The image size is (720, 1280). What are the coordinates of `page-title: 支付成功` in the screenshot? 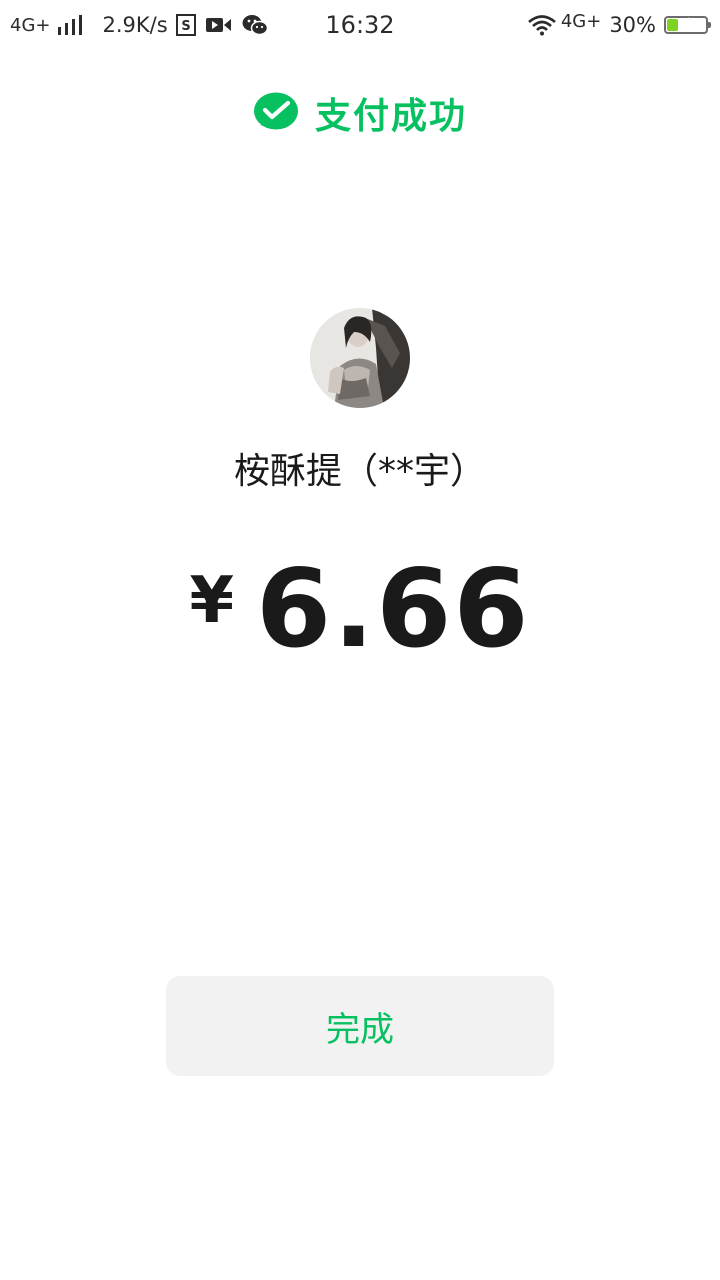 It's located at (390, 116).